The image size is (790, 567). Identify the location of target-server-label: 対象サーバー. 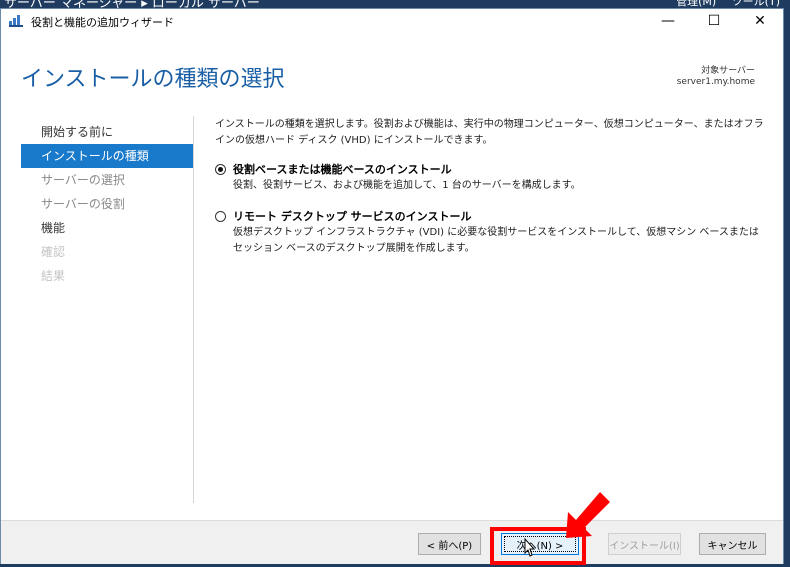
(728, 71).